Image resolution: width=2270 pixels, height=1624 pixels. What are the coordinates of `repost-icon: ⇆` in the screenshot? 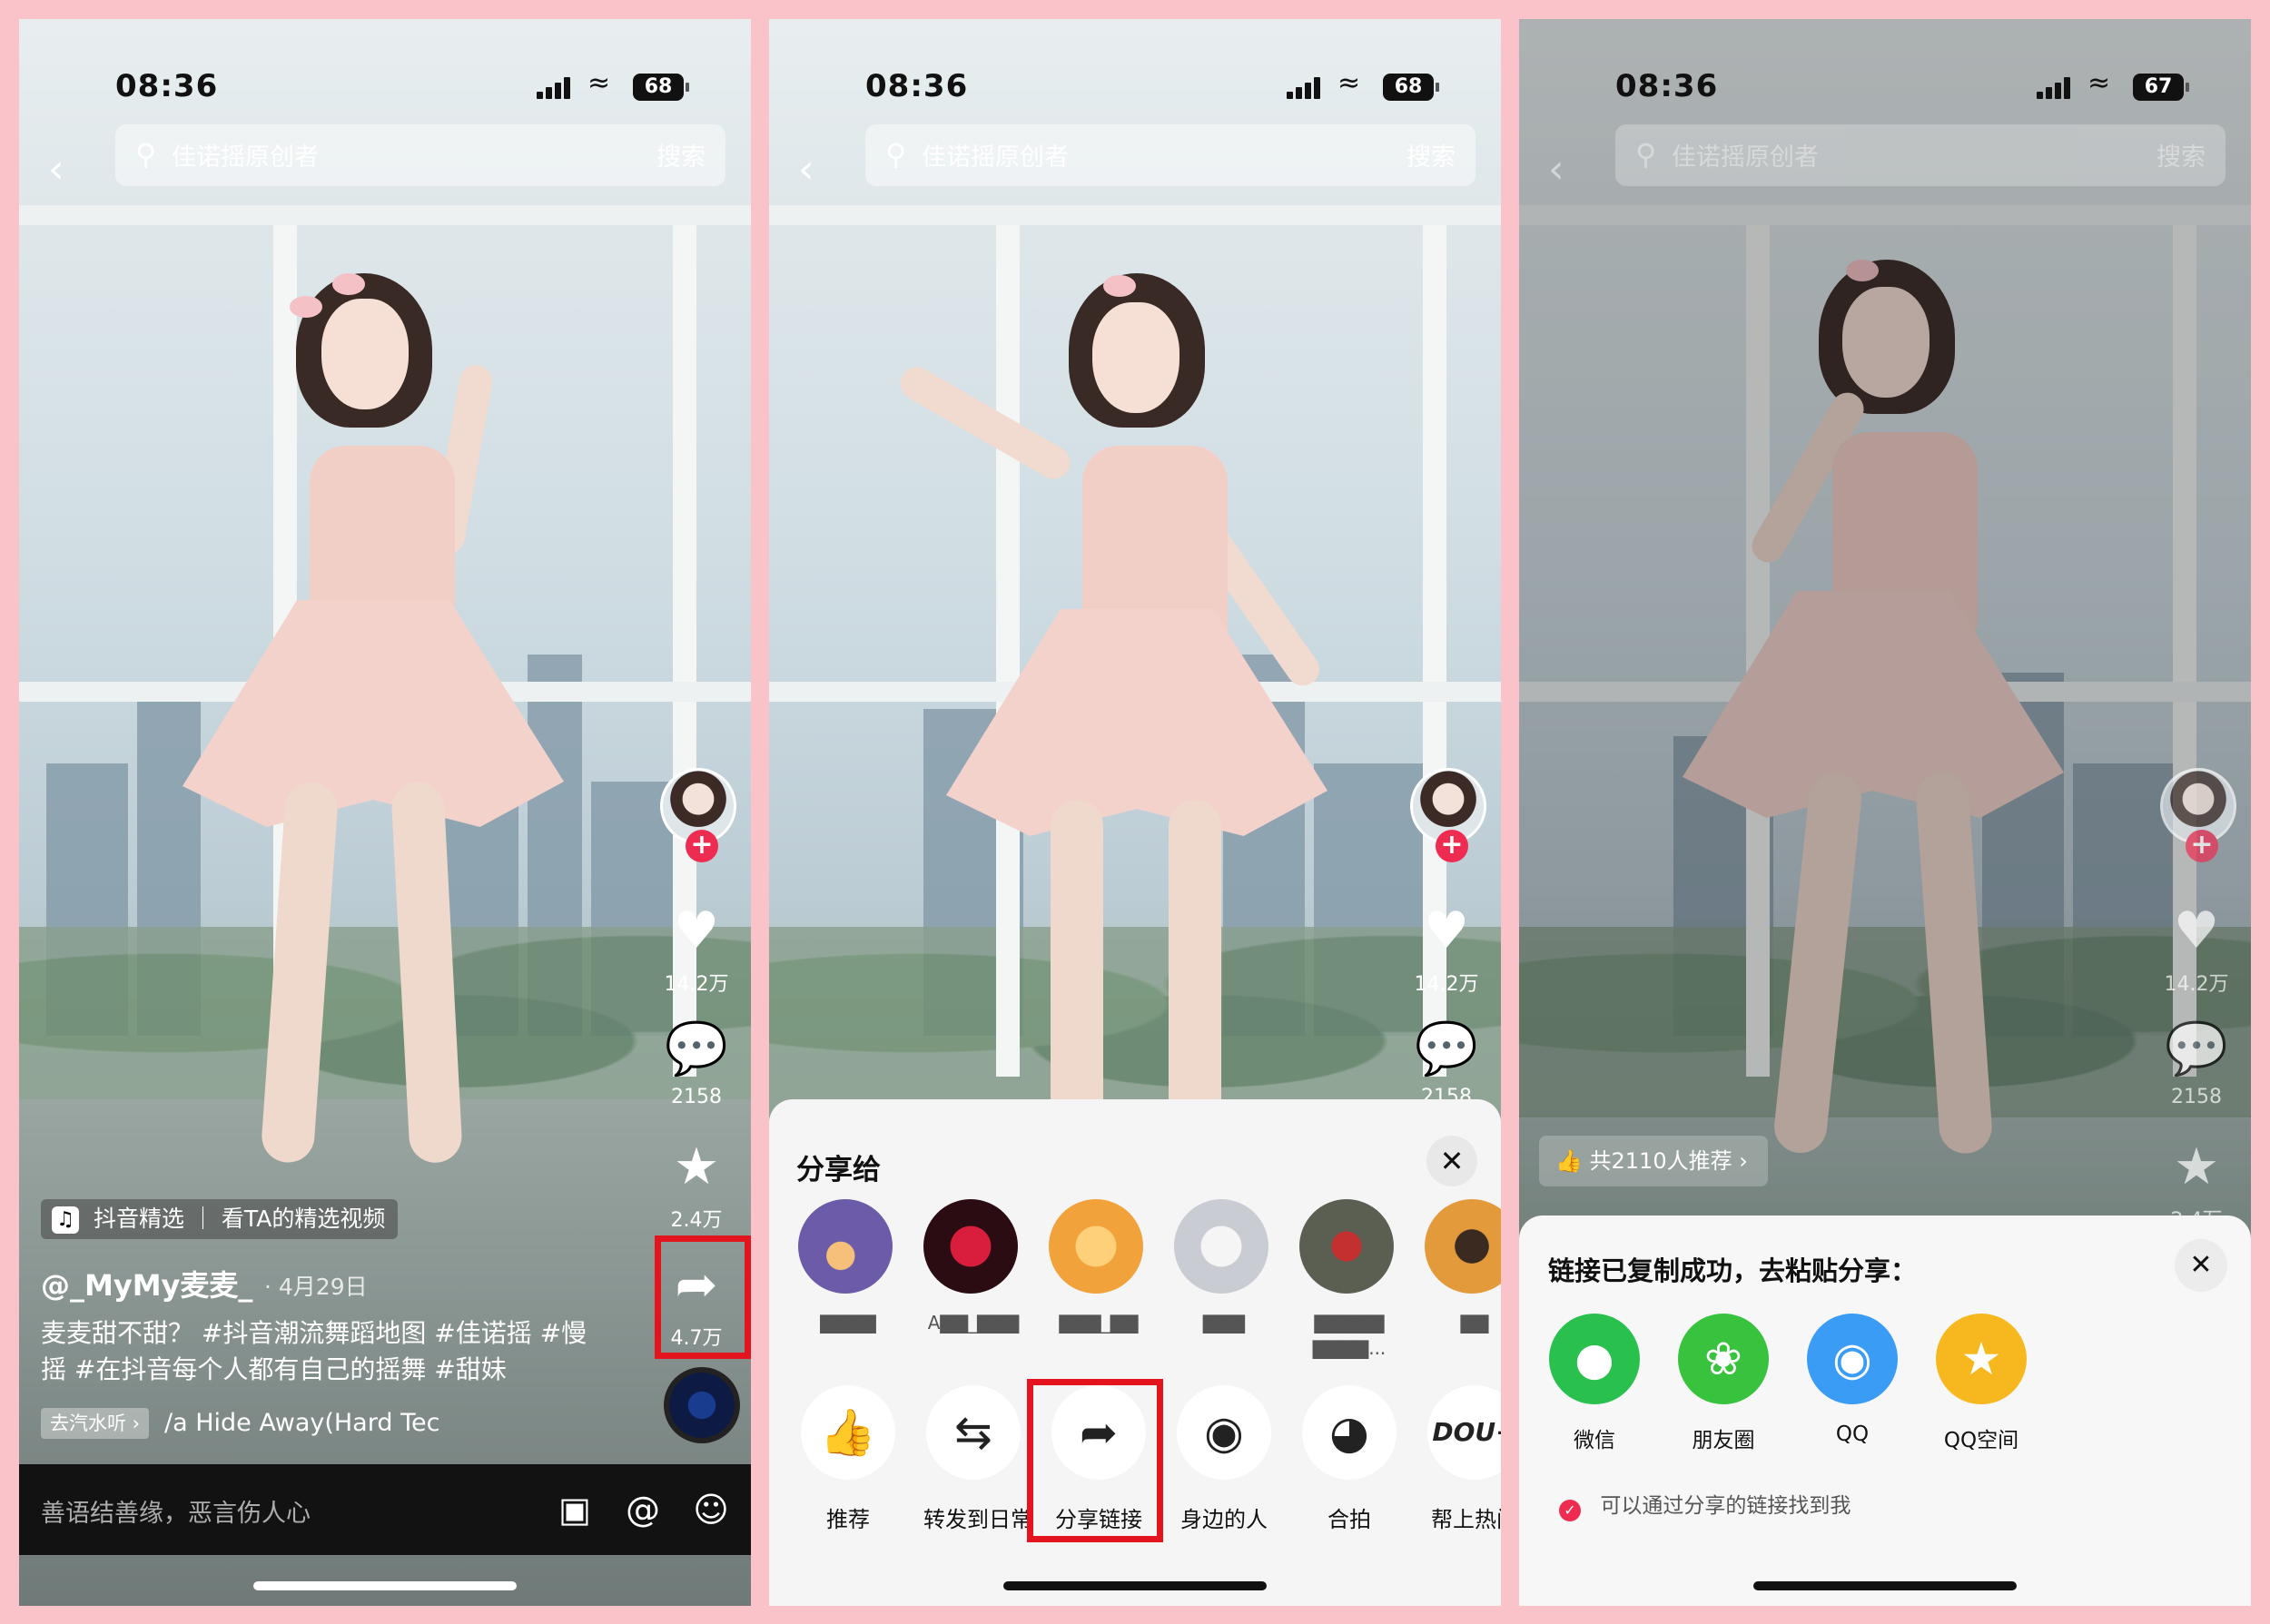 It's located at (973, 1432).